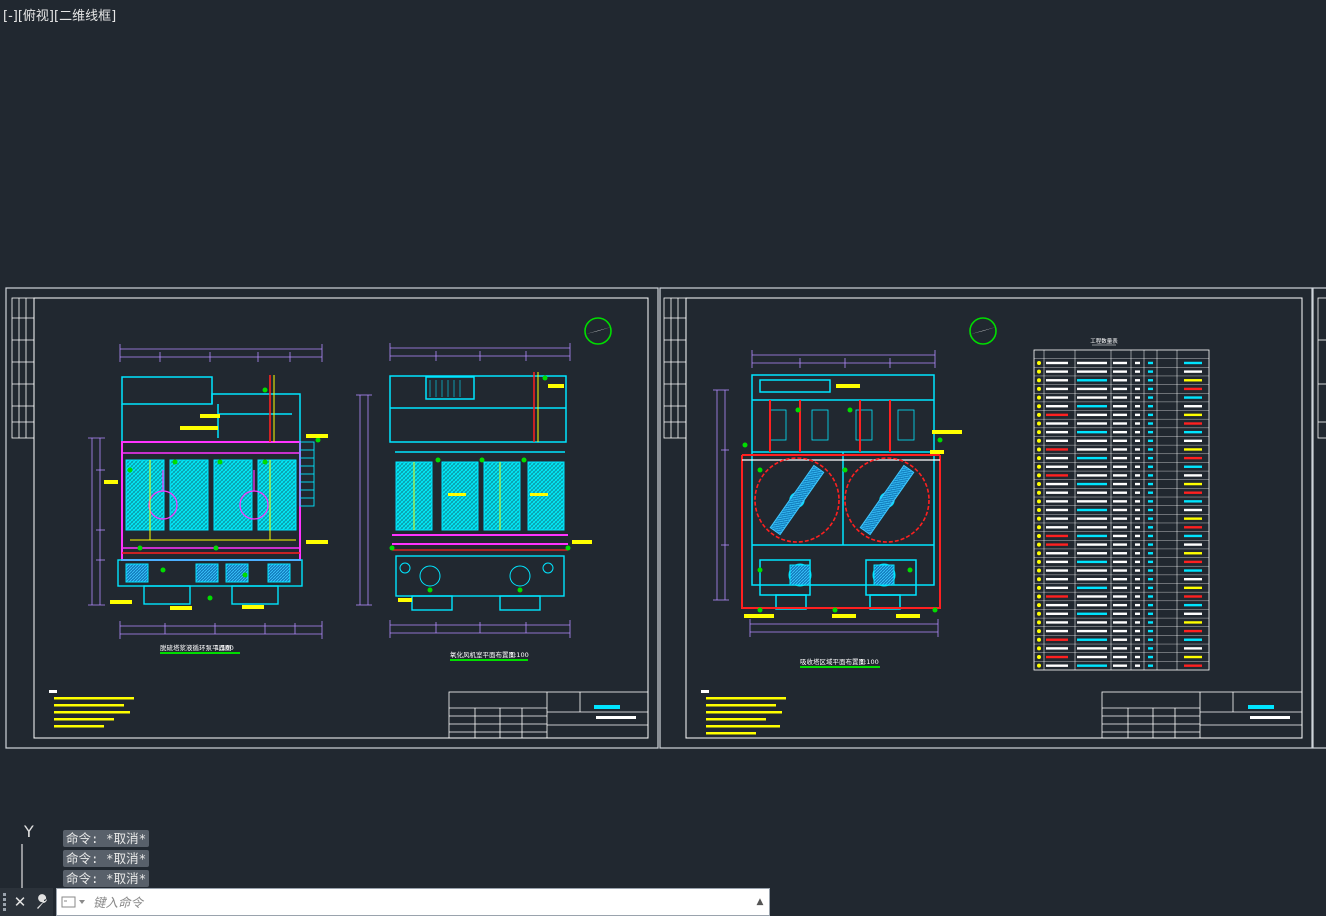 The image size is (1326, 916). I want to click on plan-a-layout, so click(208, 491).